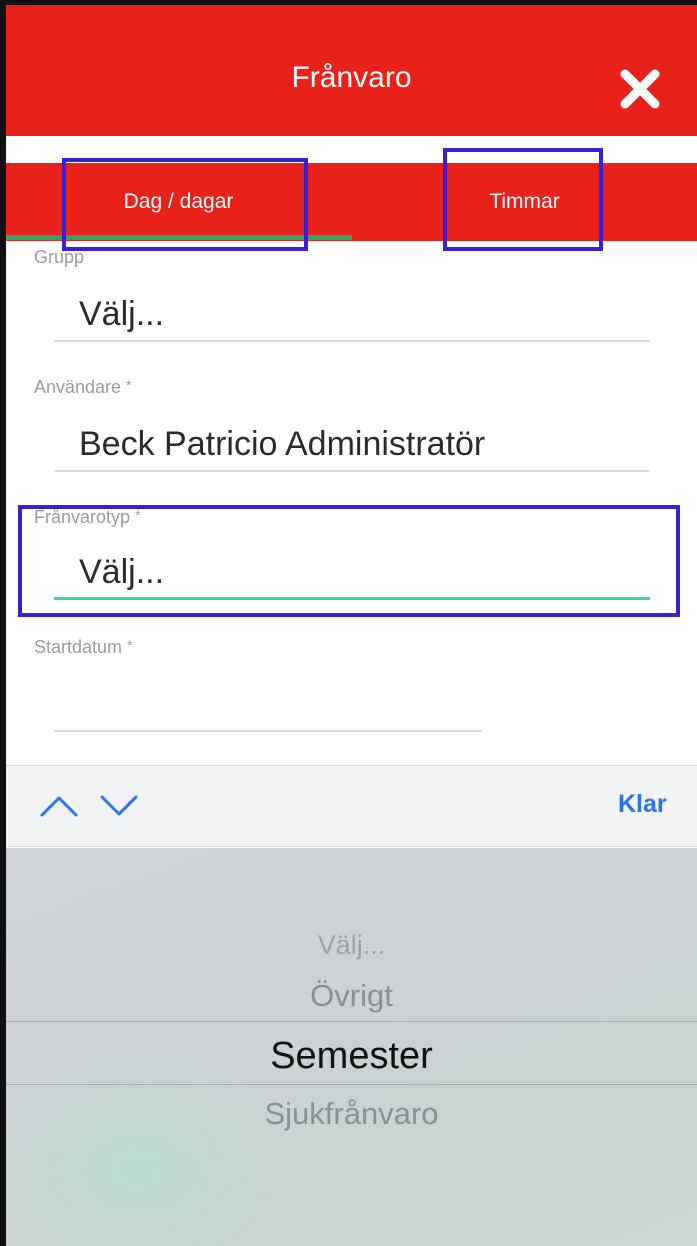 This screenshot has height=1246, width=697. I want to click on anvandare-label: Användare *, so click(83, 387).